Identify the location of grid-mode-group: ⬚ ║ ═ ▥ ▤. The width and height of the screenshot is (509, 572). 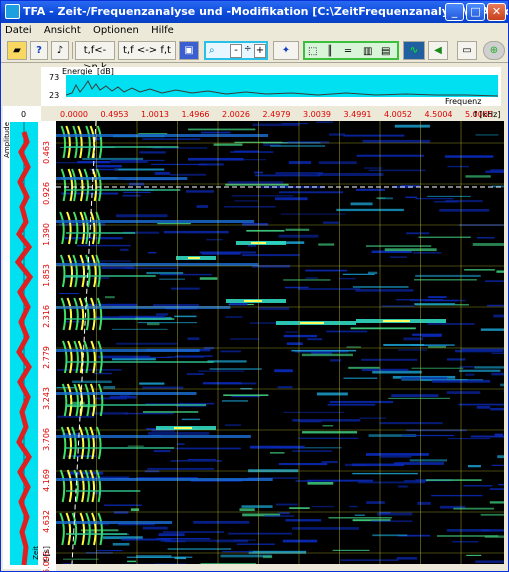
(351, 50).